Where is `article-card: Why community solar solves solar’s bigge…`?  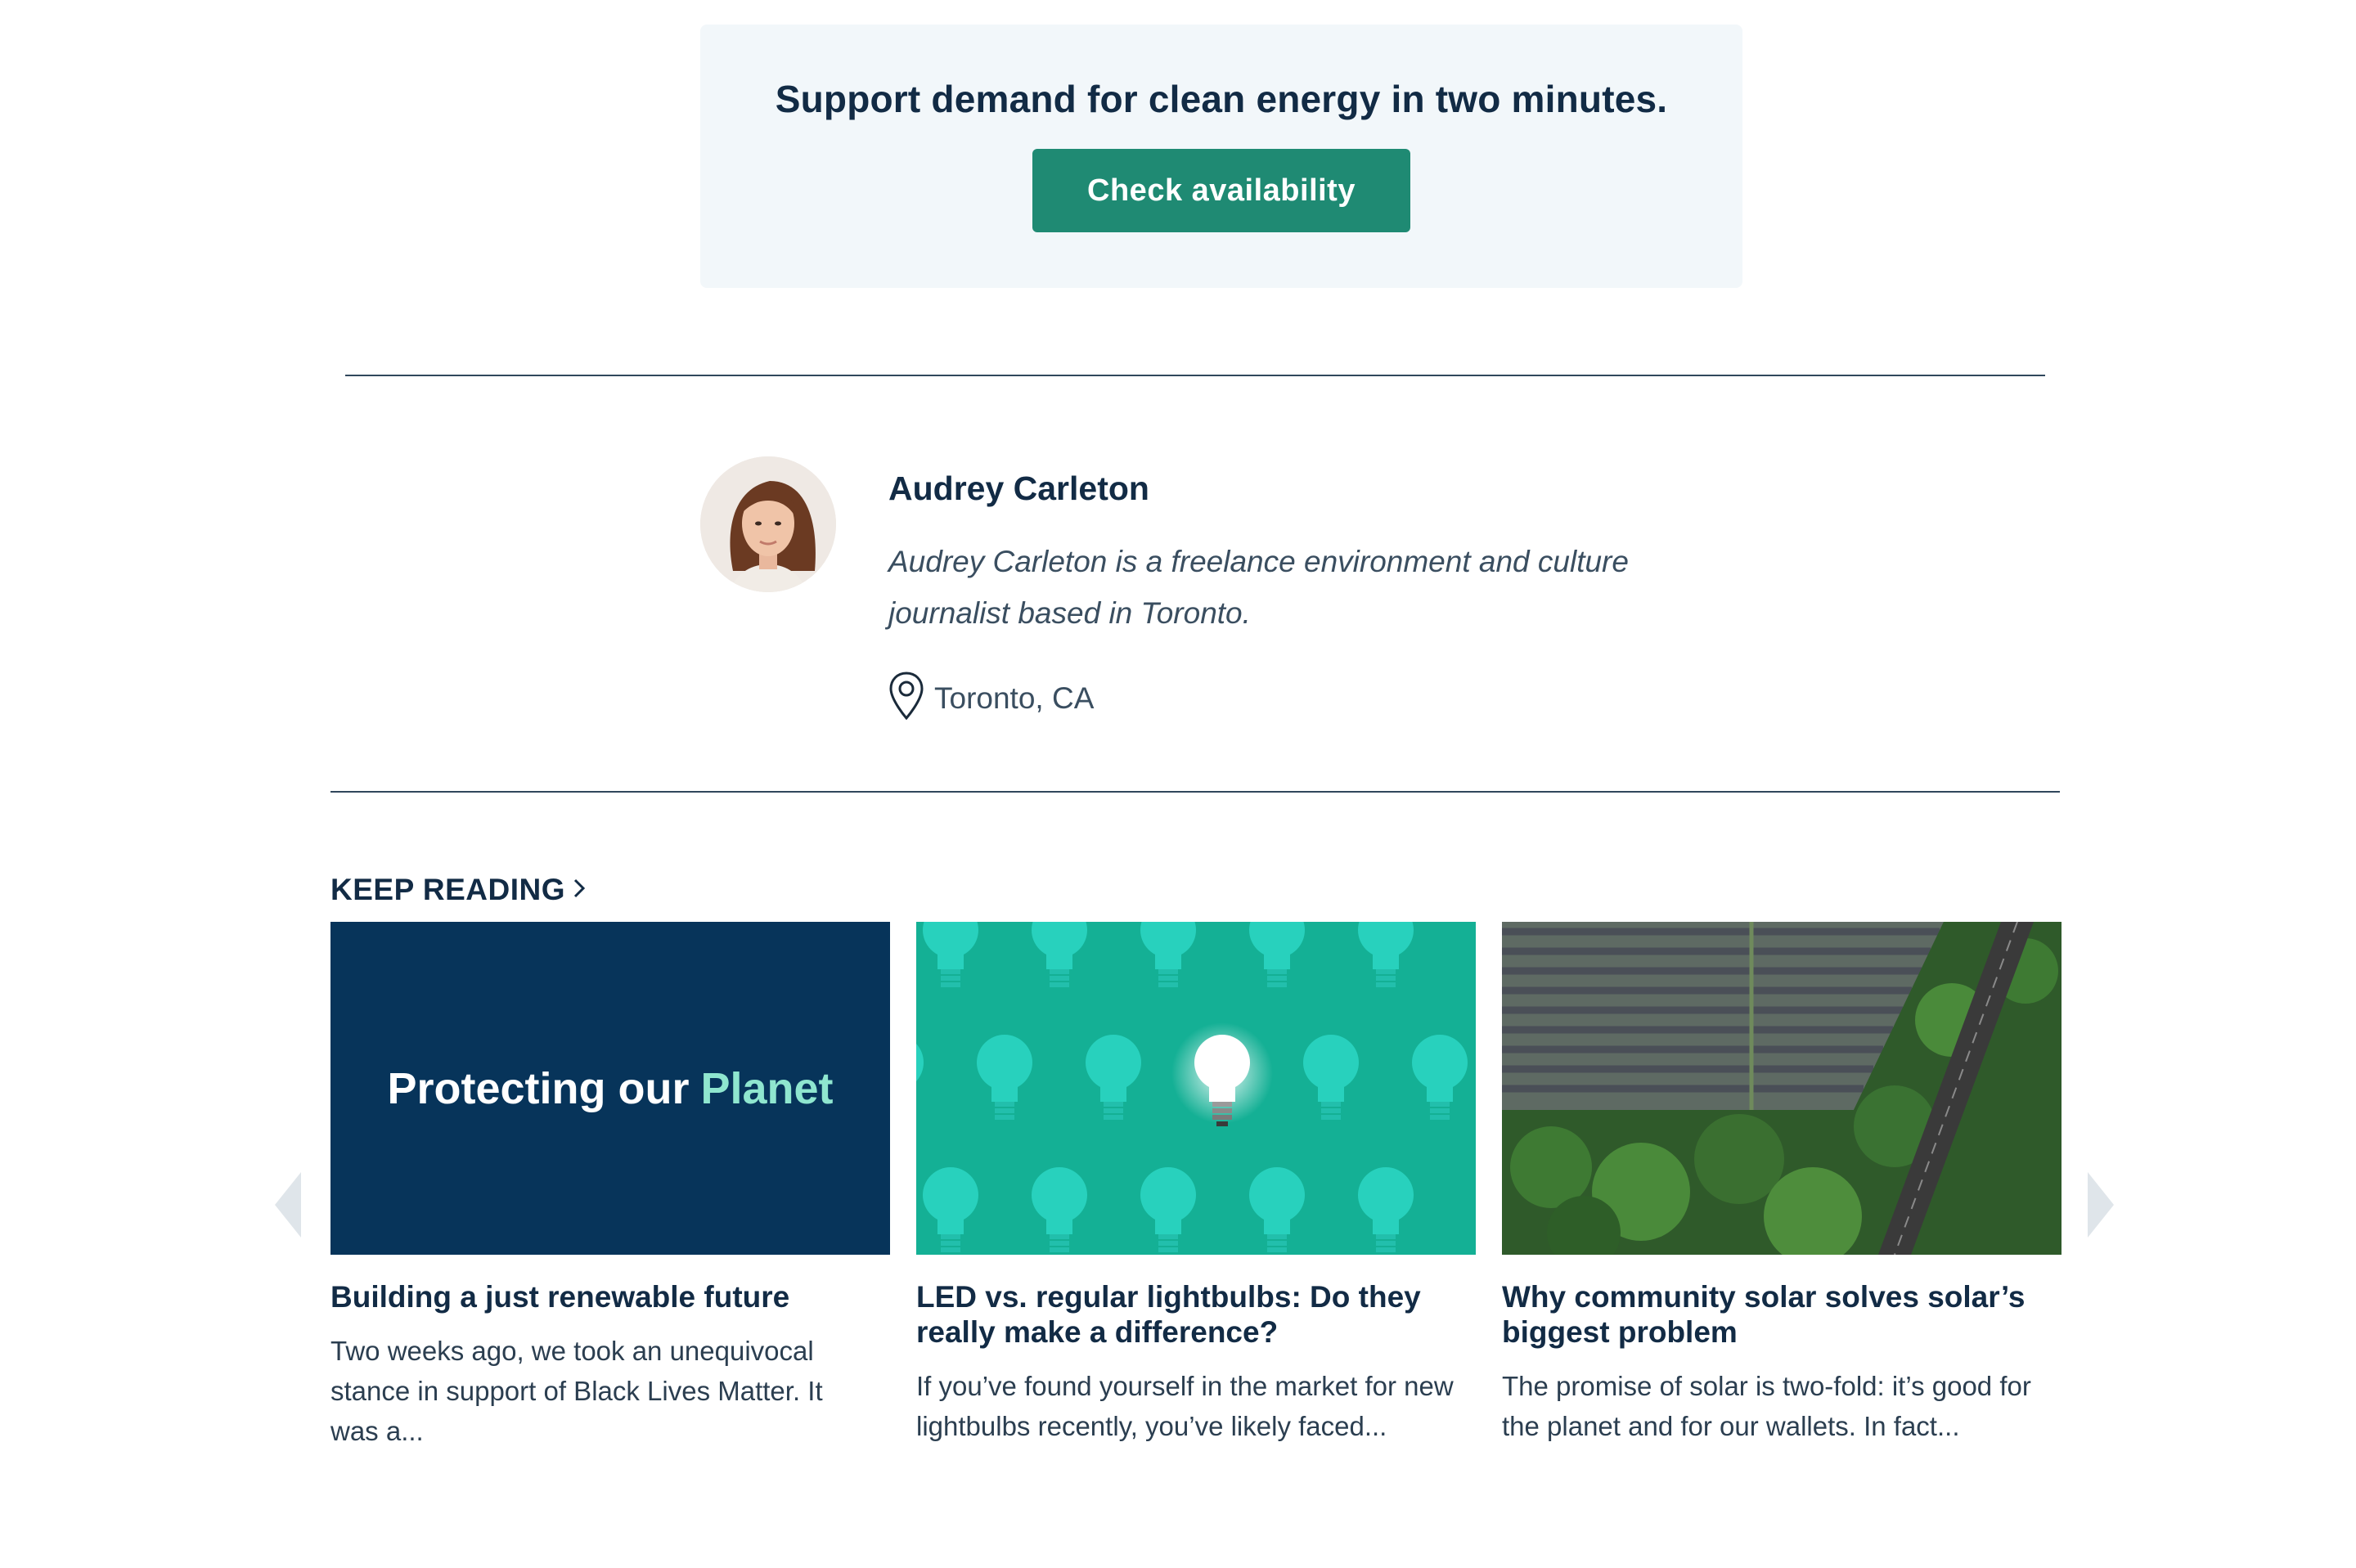
article-card: Why community solar solves solar’s bigge… is located at coordinates (1782, 1184).